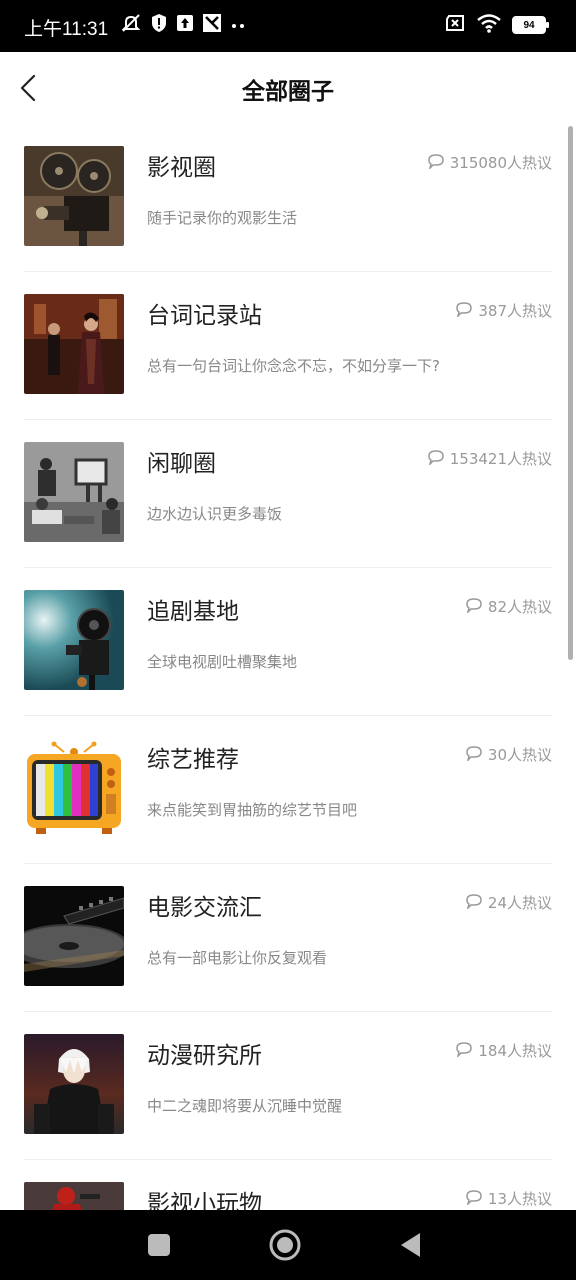  I want to click on circle-item-chat: 闲聊圈 边水边认识更多毒饭 153421人热议, so click(288, 494).